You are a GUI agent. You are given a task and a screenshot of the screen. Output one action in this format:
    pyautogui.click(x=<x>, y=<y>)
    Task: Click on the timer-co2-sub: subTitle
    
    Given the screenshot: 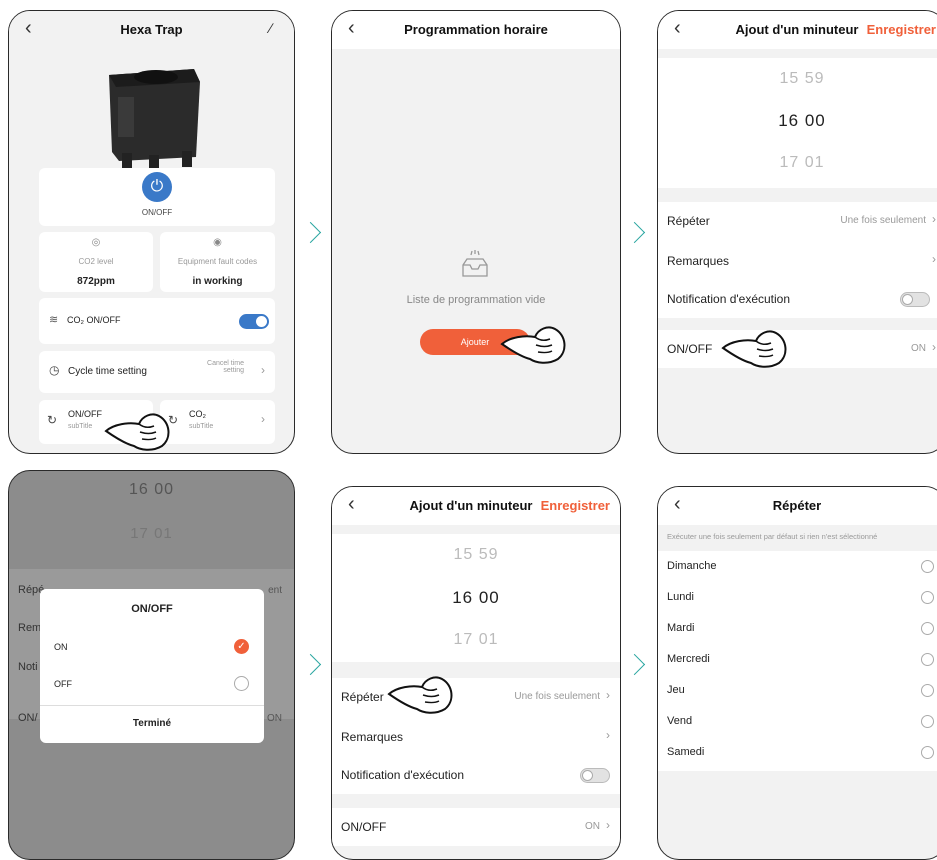 What is the action you would take?
    pyautogui.click(x=201, y=426)
    